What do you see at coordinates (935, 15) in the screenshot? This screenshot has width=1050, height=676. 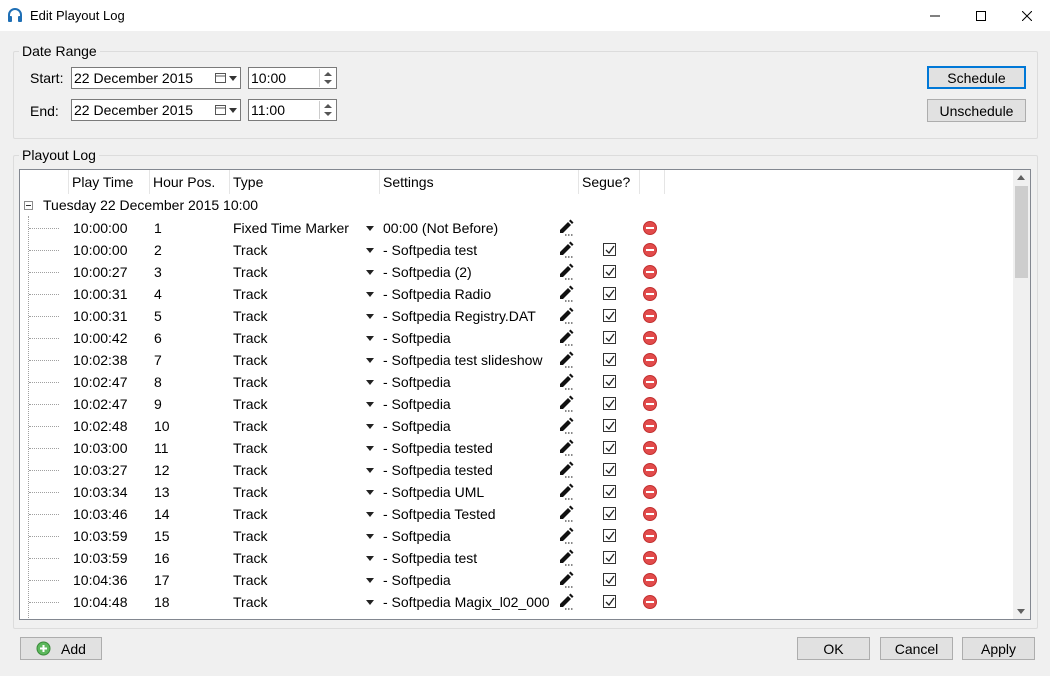 I see `minimize-button` at bounding box center [935, 15].